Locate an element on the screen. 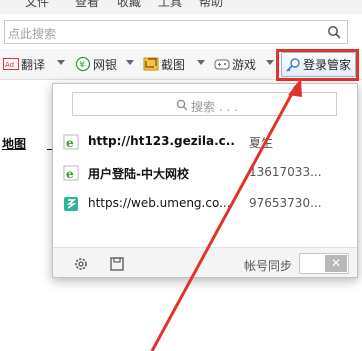 The height and width of the screenshot is (351, 362). account-sync-toggle: ✕ is located at coordinates (324, 263).